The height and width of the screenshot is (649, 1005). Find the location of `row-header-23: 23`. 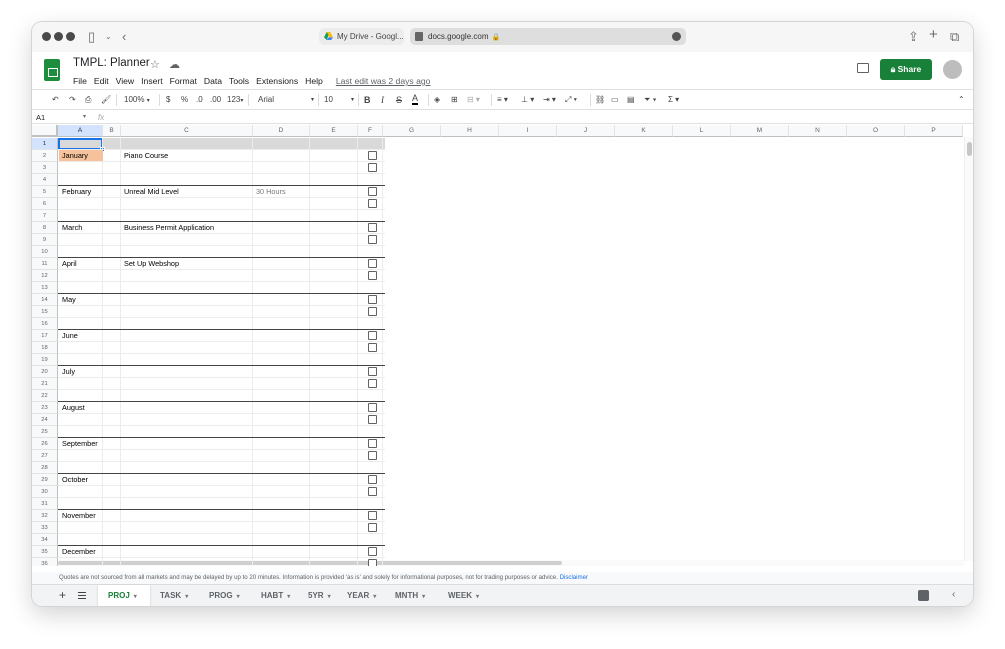

row-header-23: 23 is located at coordinates (45, 408).